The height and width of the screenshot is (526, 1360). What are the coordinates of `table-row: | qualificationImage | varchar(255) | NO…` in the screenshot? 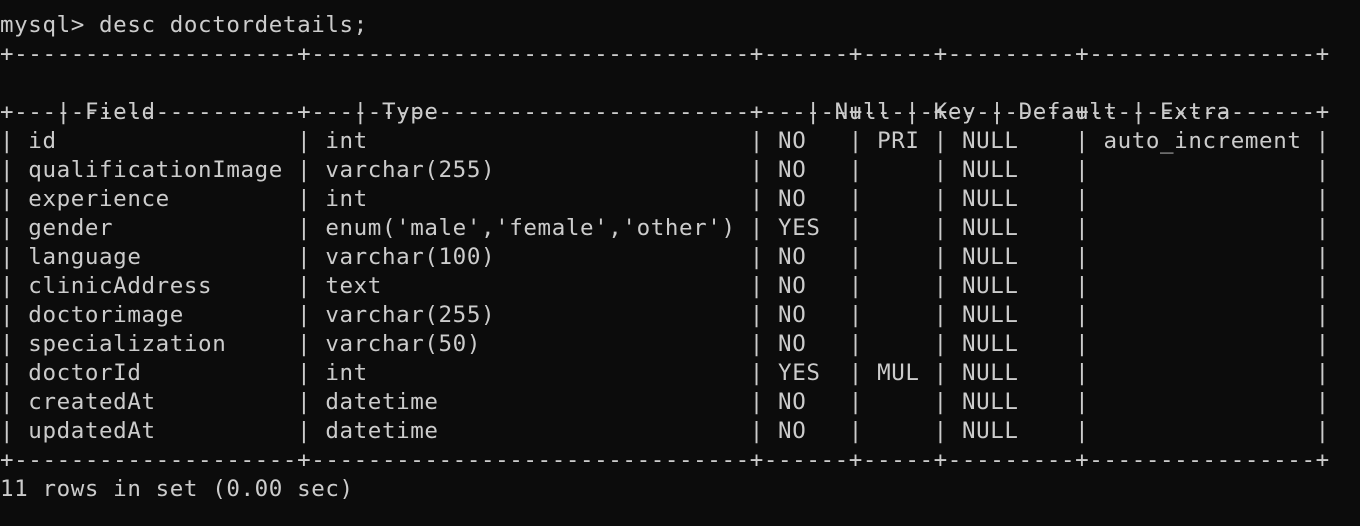 It's located at (680, 170).